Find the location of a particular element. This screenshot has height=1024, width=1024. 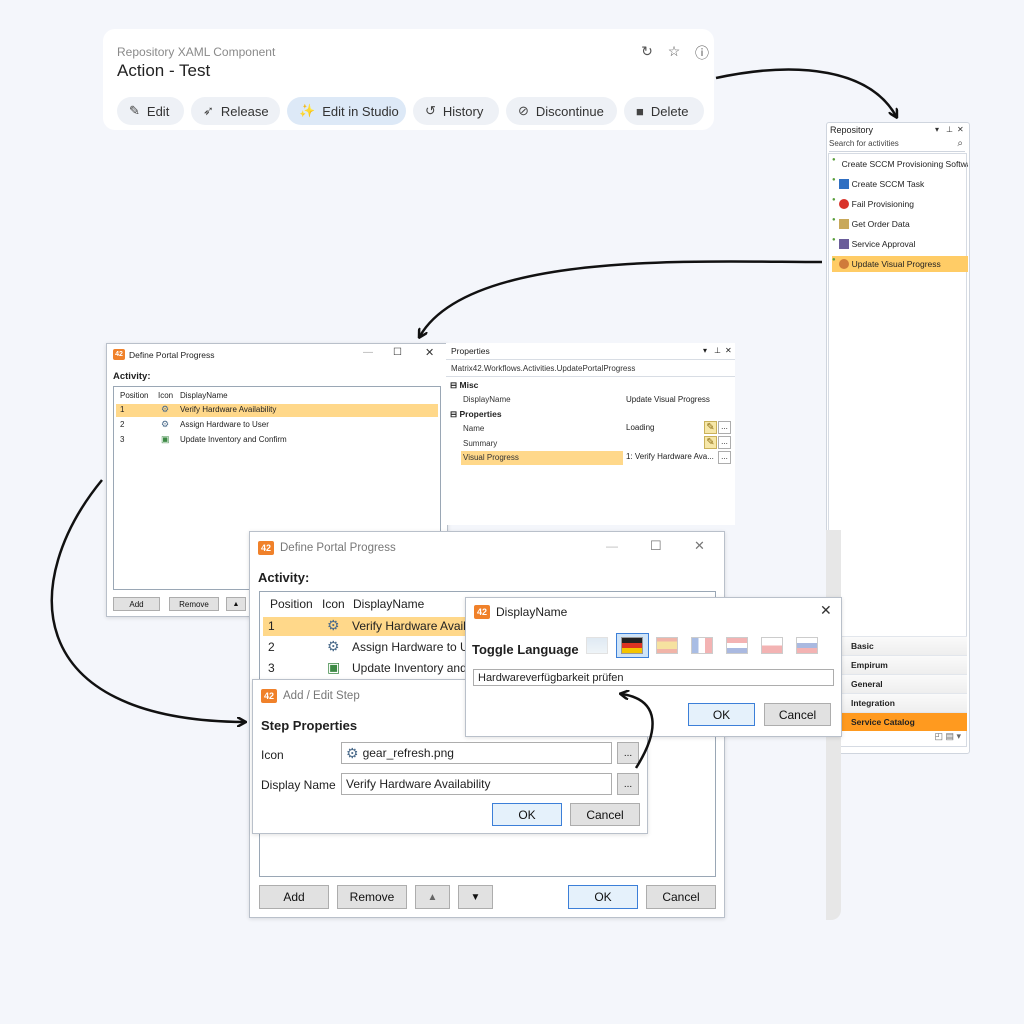

history-button: ↺ History is located at coordinates (456, 111).